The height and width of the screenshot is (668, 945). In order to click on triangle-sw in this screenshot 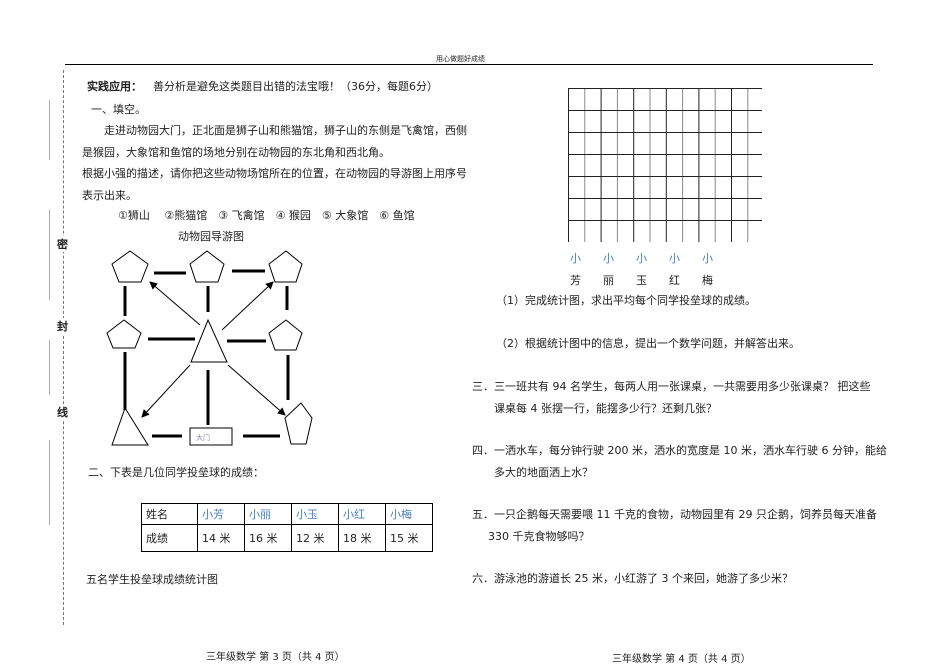, I will do `click(130, 426)`.